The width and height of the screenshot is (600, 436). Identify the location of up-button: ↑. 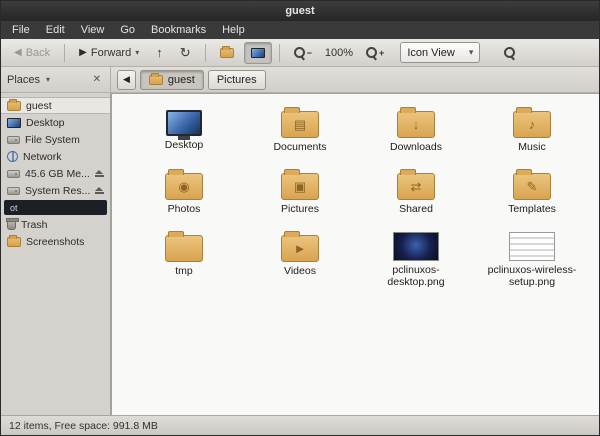
(159, 53).